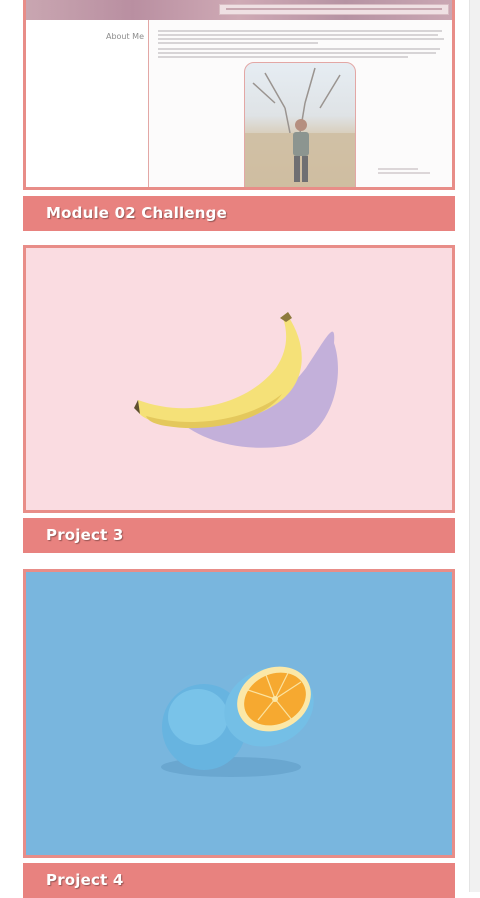 This screenshot has height=898, width=480. Describe the element at coordinates (474, 446) in the screenshot. I see `page-scrollbar` at that location.